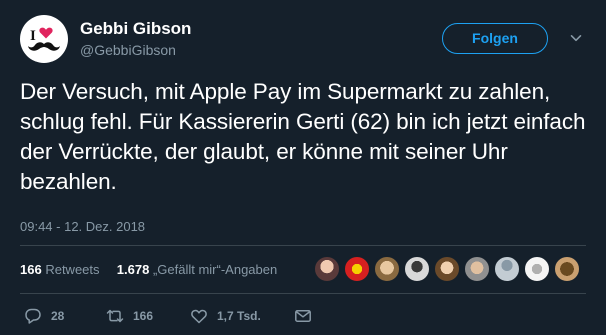 This screenshot has height=335, width=606. Describe the element at coordinates (133, 269) in the screenshot. I see `likes-count: 1.678` at that location.